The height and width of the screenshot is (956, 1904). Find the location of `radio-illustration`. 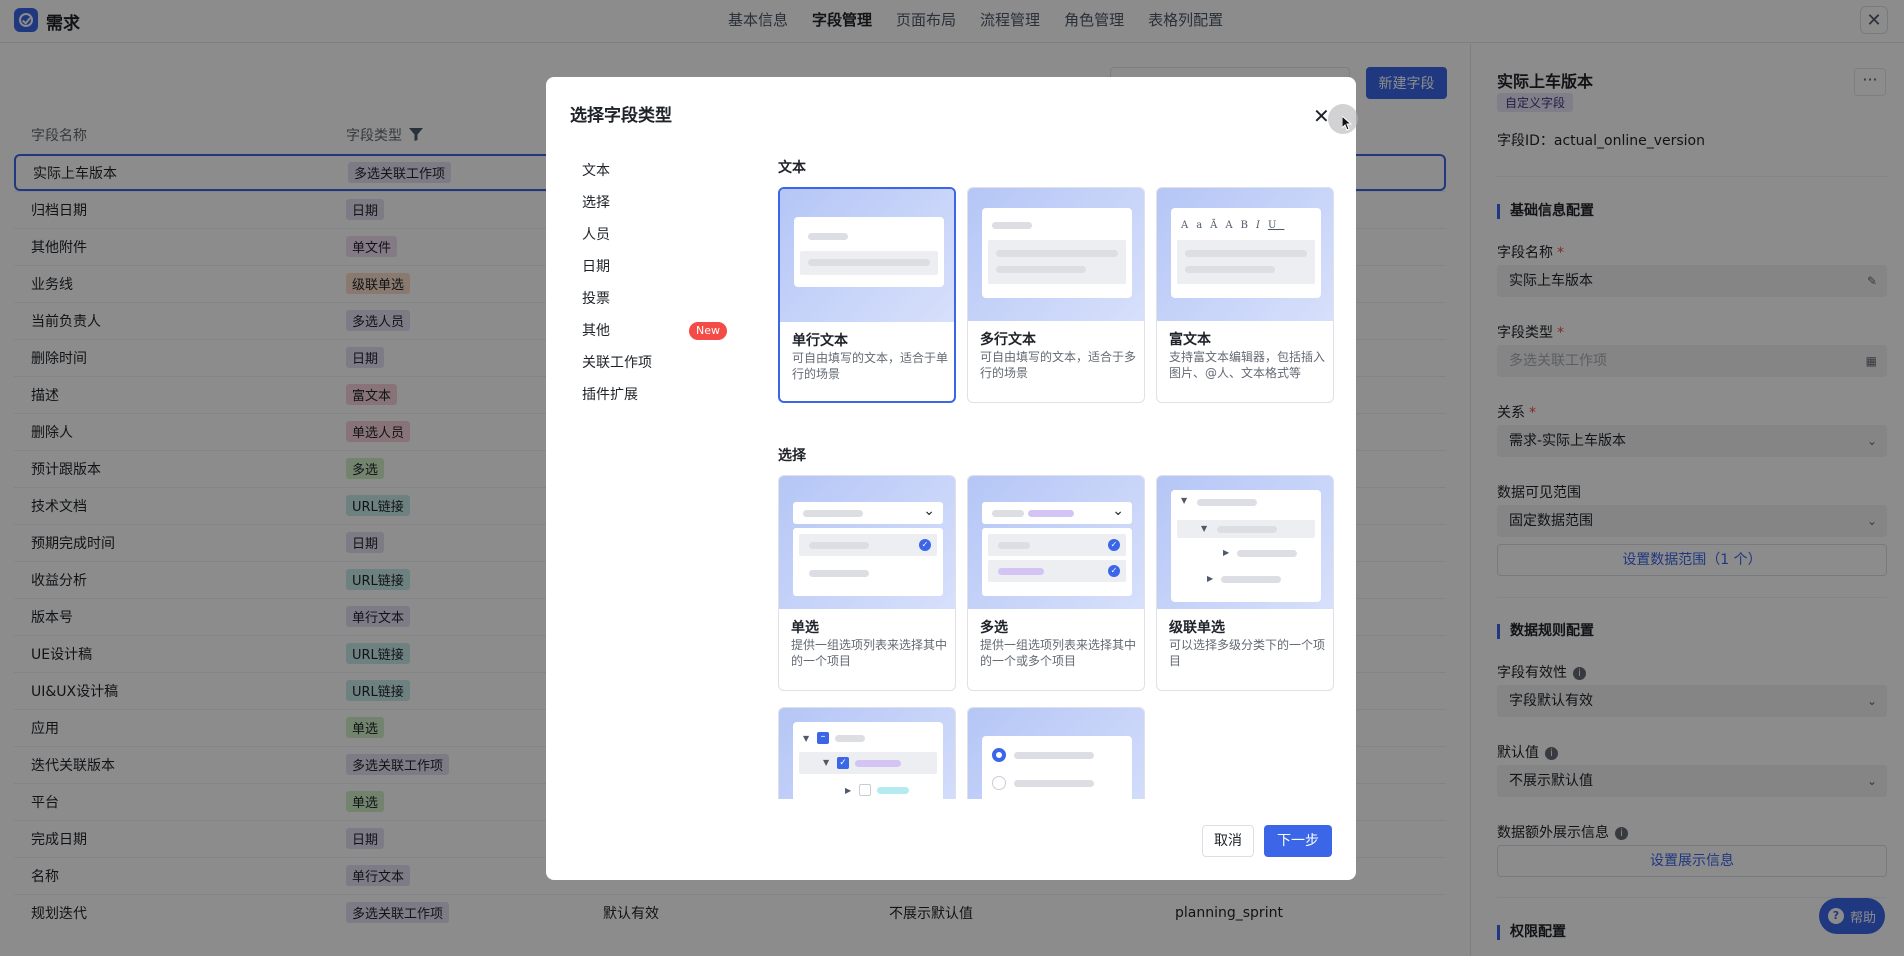

radio-illustration is located at coordinates (1056, 753).